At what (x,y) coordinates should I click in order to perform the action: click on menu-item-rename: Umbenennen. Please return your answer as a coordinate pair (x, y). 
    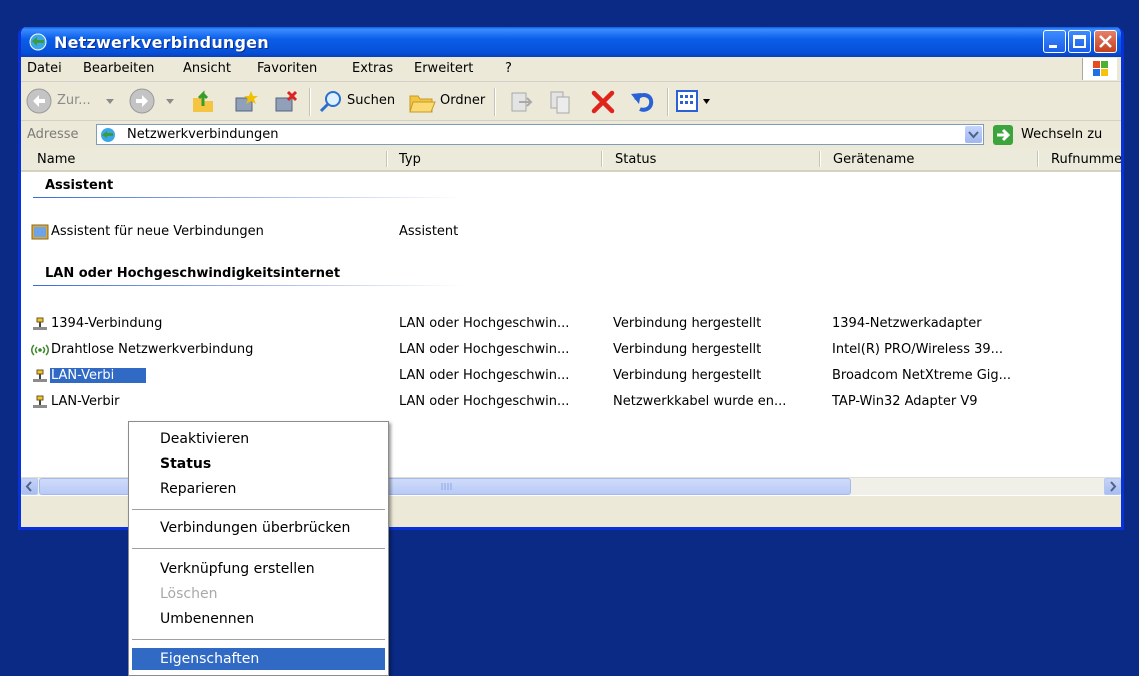
    Looking at the image, I should click on (258, 619).